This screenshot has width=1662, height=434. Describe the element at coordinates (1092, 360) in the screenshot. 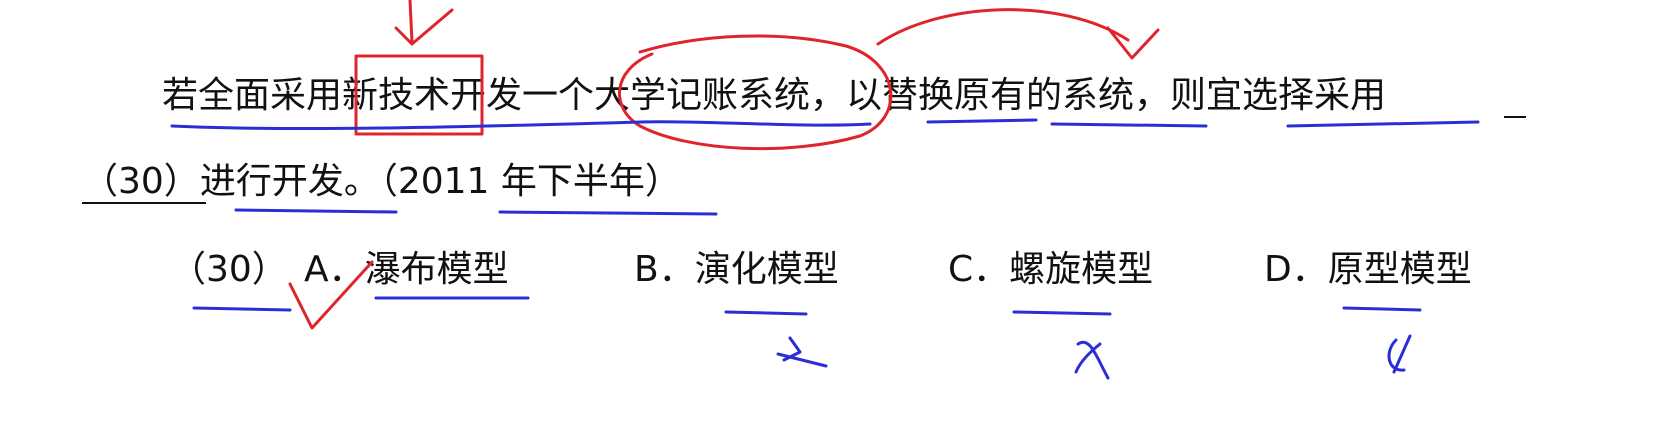

I see `blue-cross-c-icon` at that location.